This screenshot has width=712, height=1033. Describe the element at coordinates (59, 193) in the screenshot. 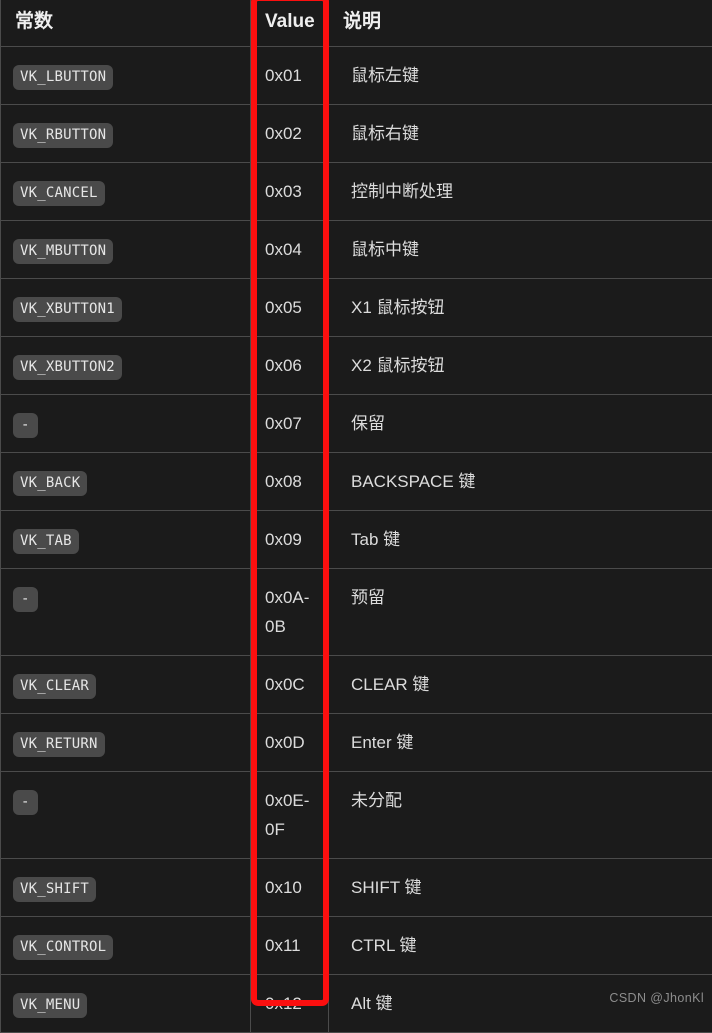

I see `constant-code-badge: VK_CANCEL` at that location.